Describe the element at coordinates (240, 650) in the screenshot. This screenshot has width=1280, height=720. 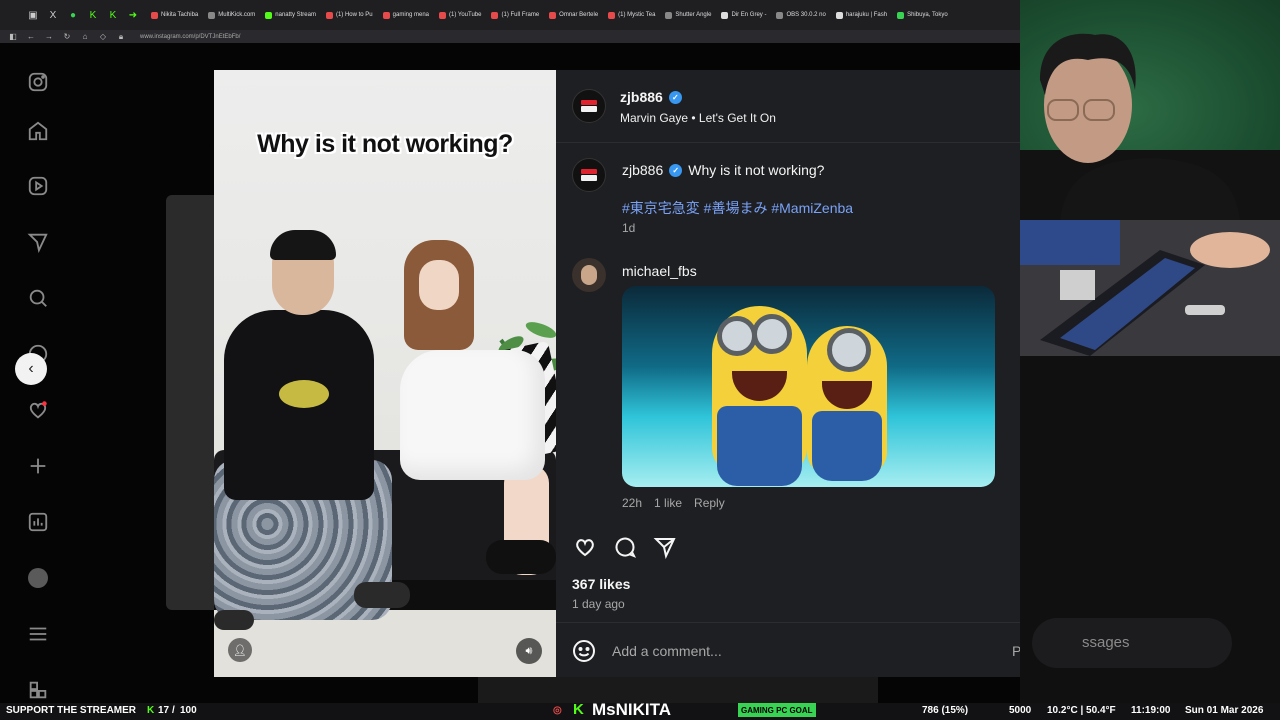
I see `tagged-user-icon: 👤︎` at that location.